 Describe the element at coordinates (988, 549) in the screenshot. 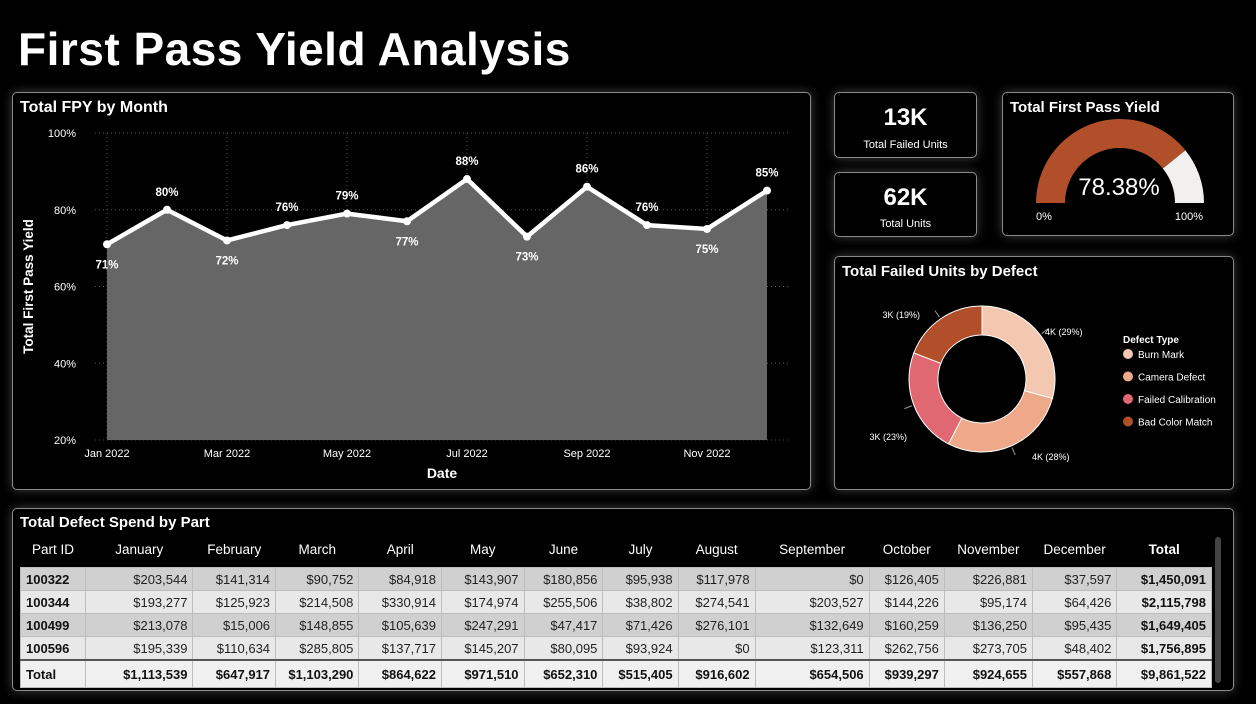

I see `column-header: November` at that location.